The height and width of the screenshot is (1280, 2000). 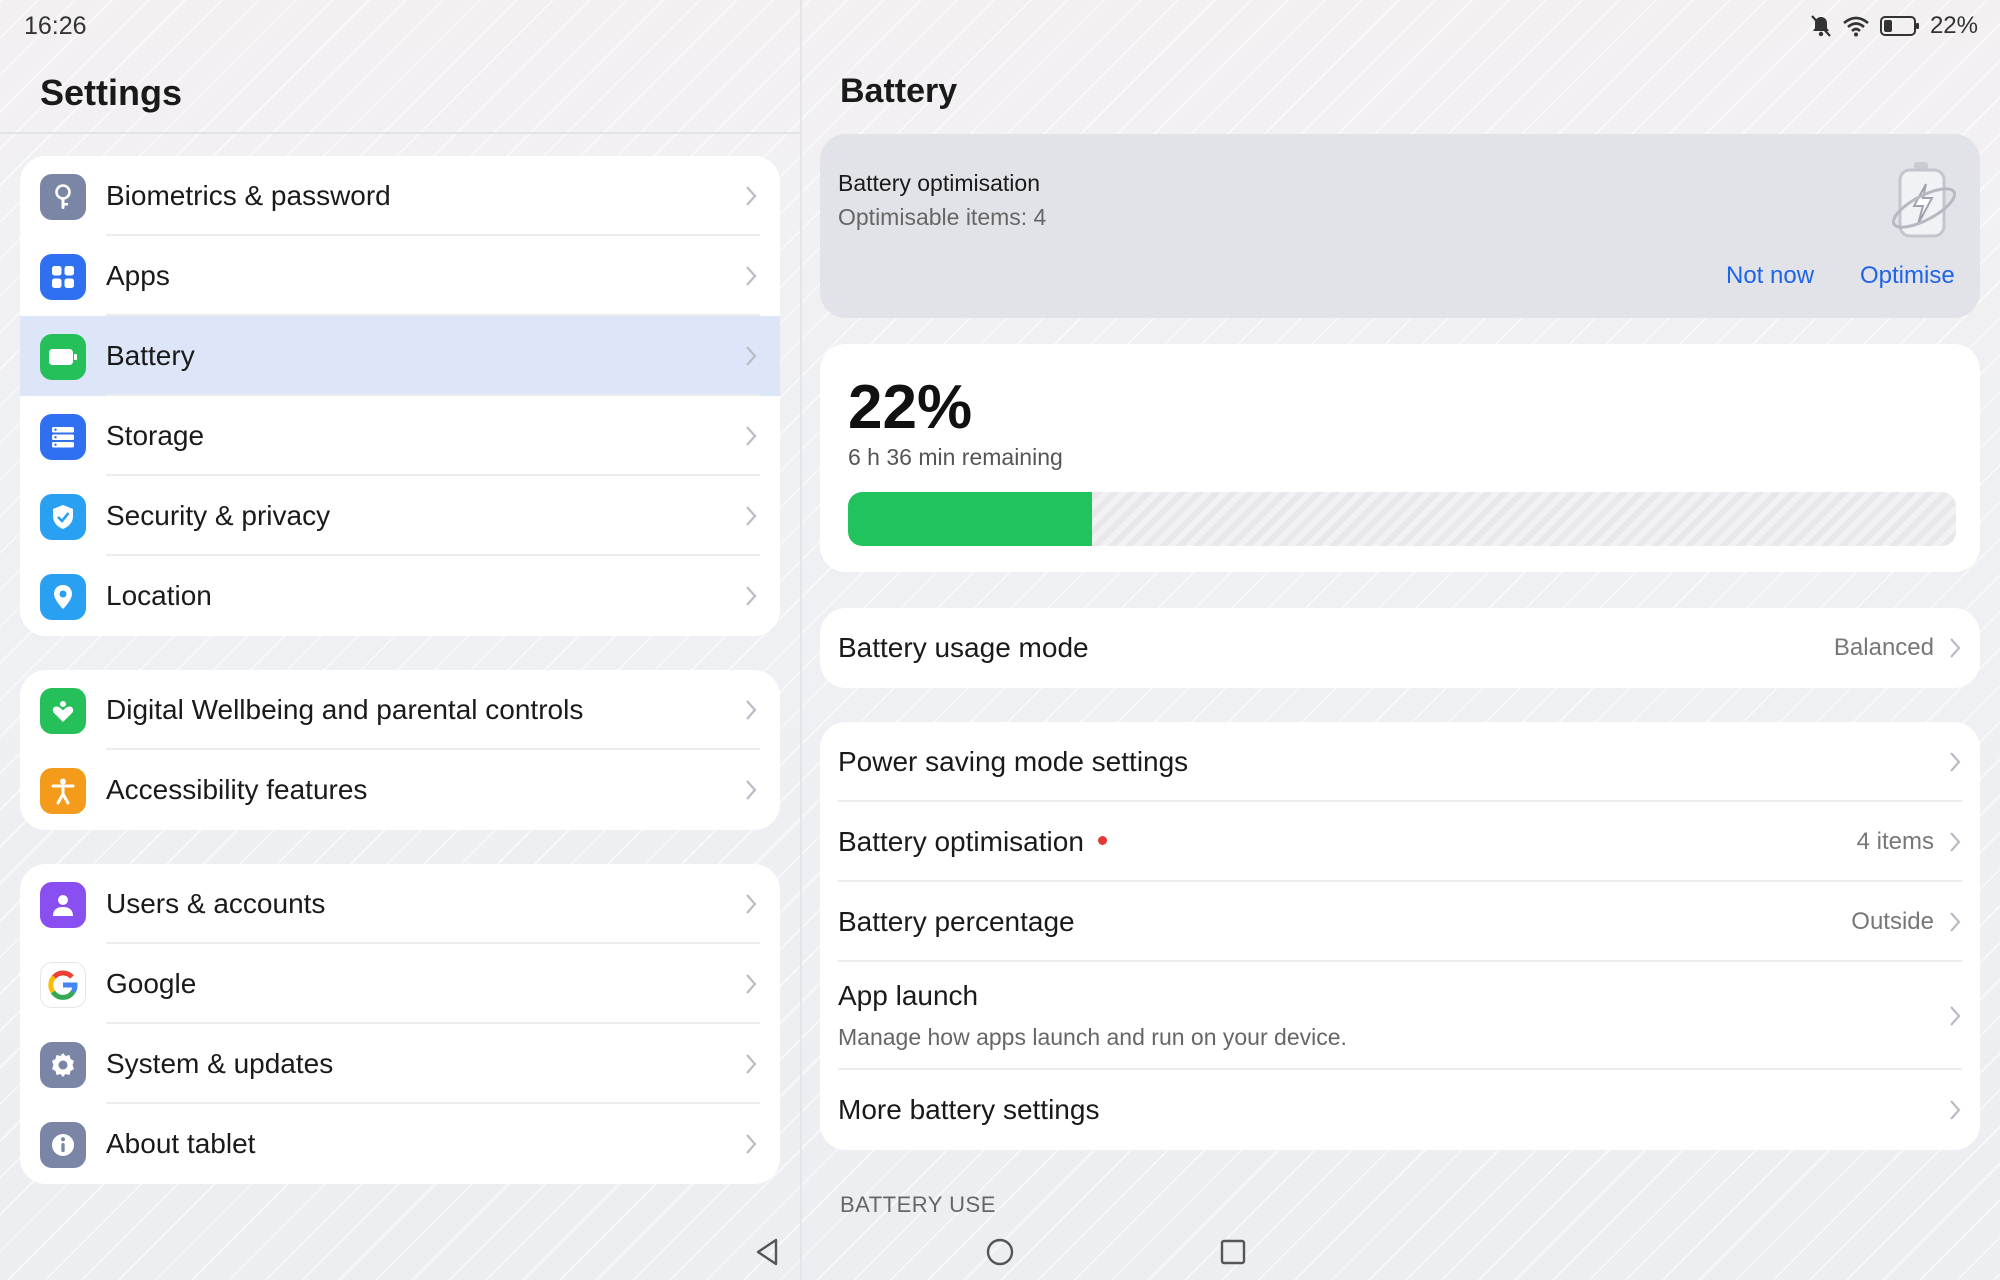 What do you see at coordinates (1895, 841) in the screenshot?
I see `row-value: 4 items` at bounding box center [1895, 841].